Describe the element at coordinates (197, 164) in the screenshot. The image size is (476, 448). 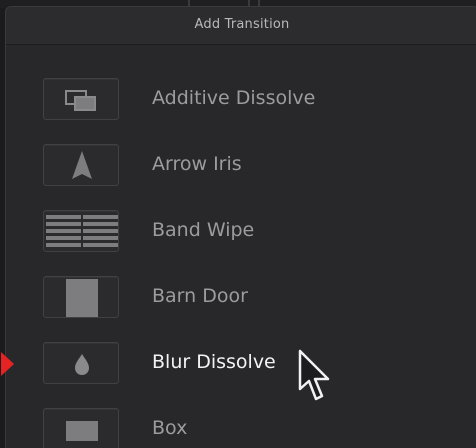
I see `transition-label: Arrow Iris` at that location.